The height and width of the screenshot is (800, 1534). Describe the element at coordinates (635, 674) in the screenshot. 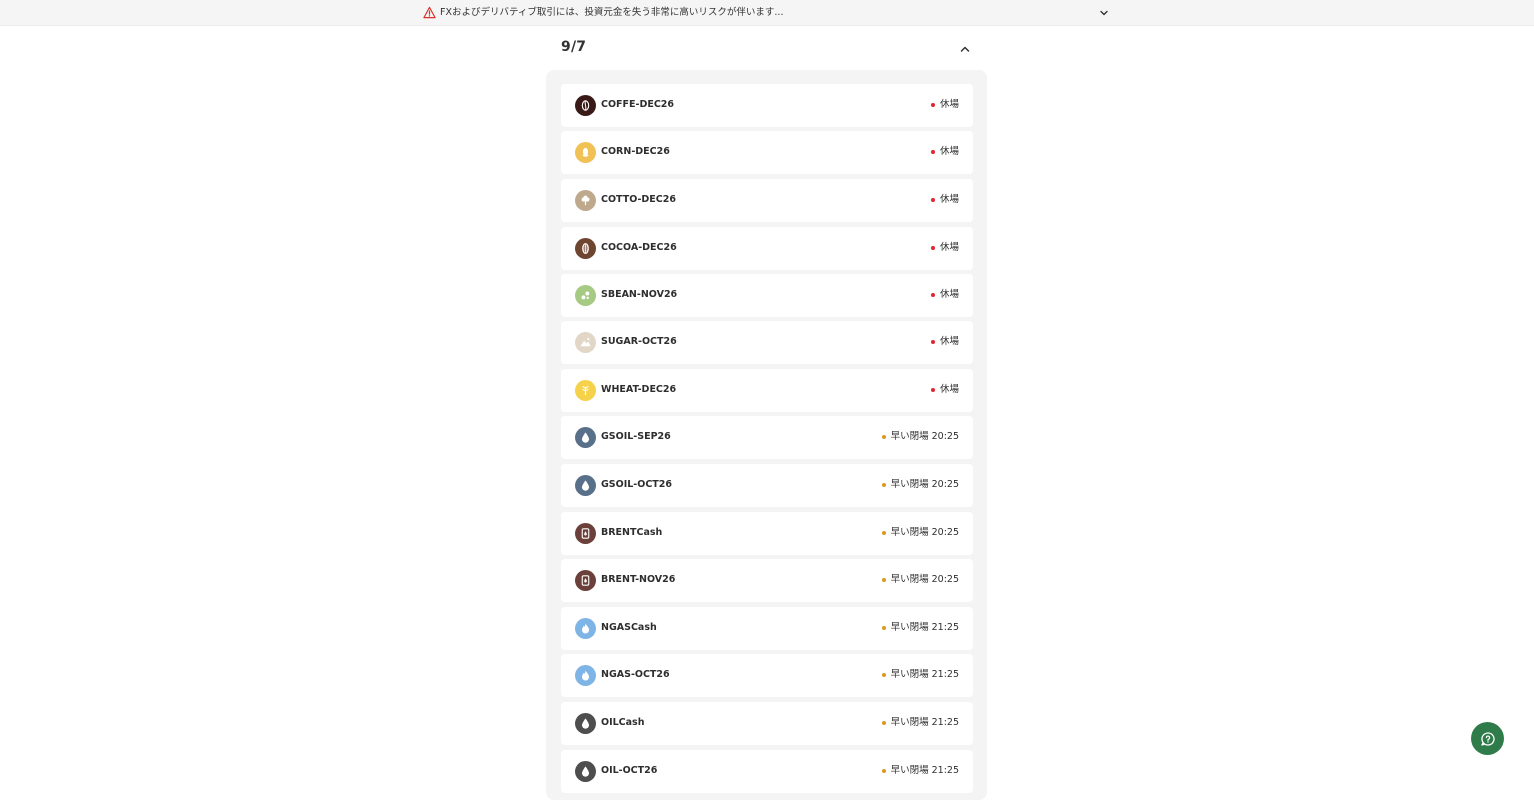

I see `instrument-name: NGAS-OCT26` at that location.